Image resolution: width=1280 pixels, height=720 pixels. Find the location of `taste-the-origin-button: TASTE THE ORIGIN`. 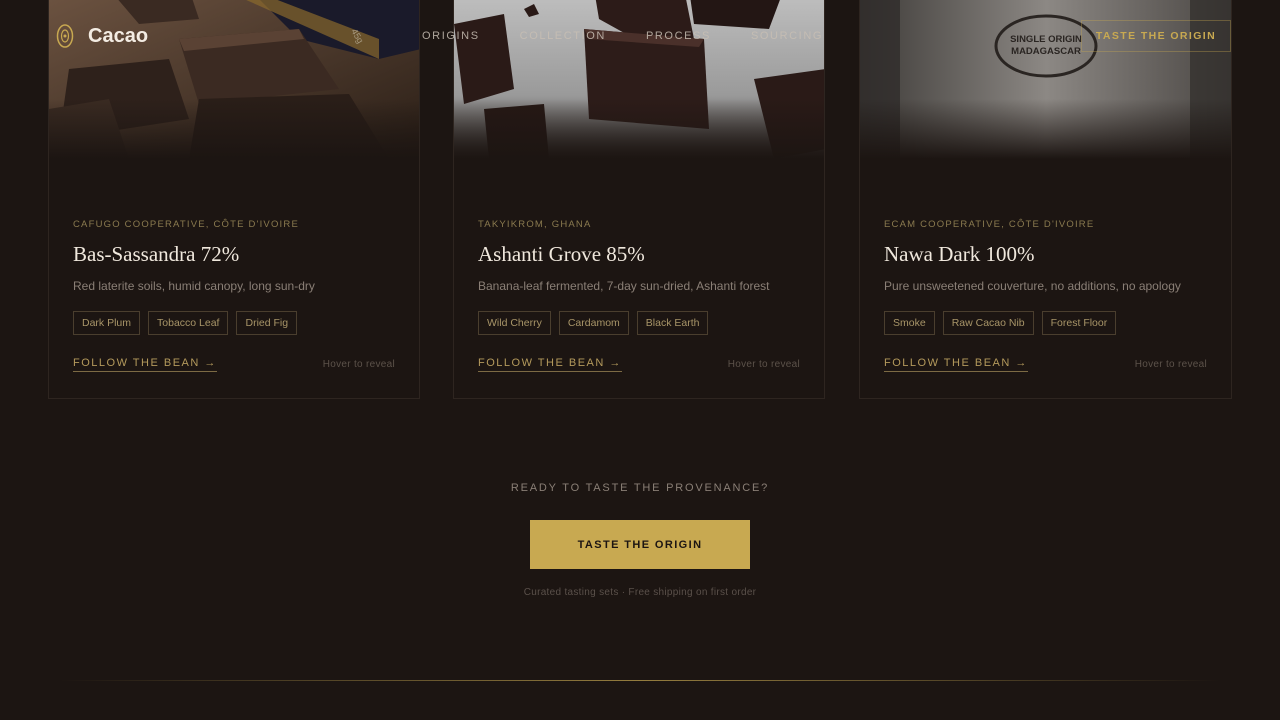

taste-the-origin-button: TASTE THE ORIGIN is located at coordinates (640, 544).